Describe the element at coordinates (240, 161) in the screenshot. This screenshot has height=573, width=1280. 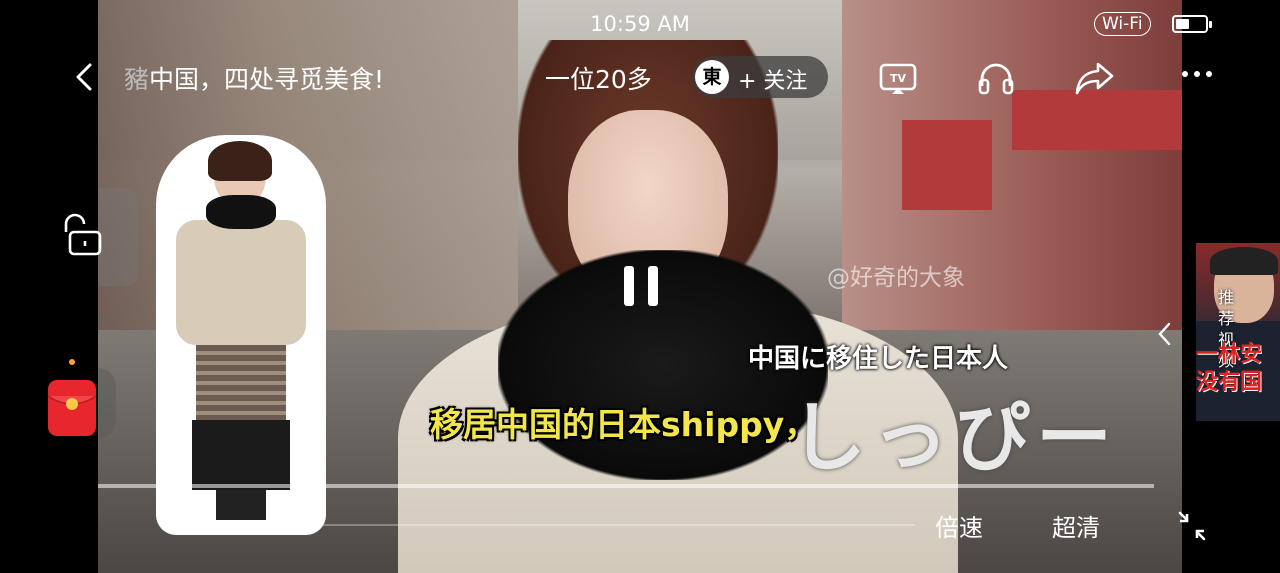
I see `cutout-hair` at that location.